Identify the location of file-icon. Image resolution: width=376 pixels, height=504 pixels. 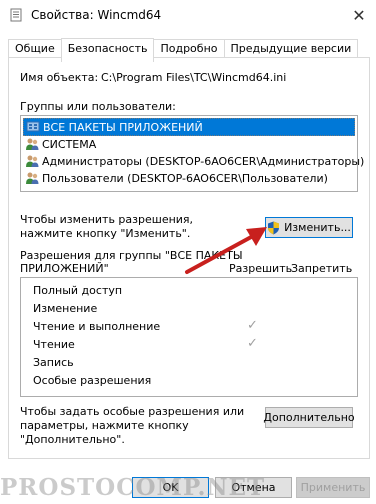
(16, 15).